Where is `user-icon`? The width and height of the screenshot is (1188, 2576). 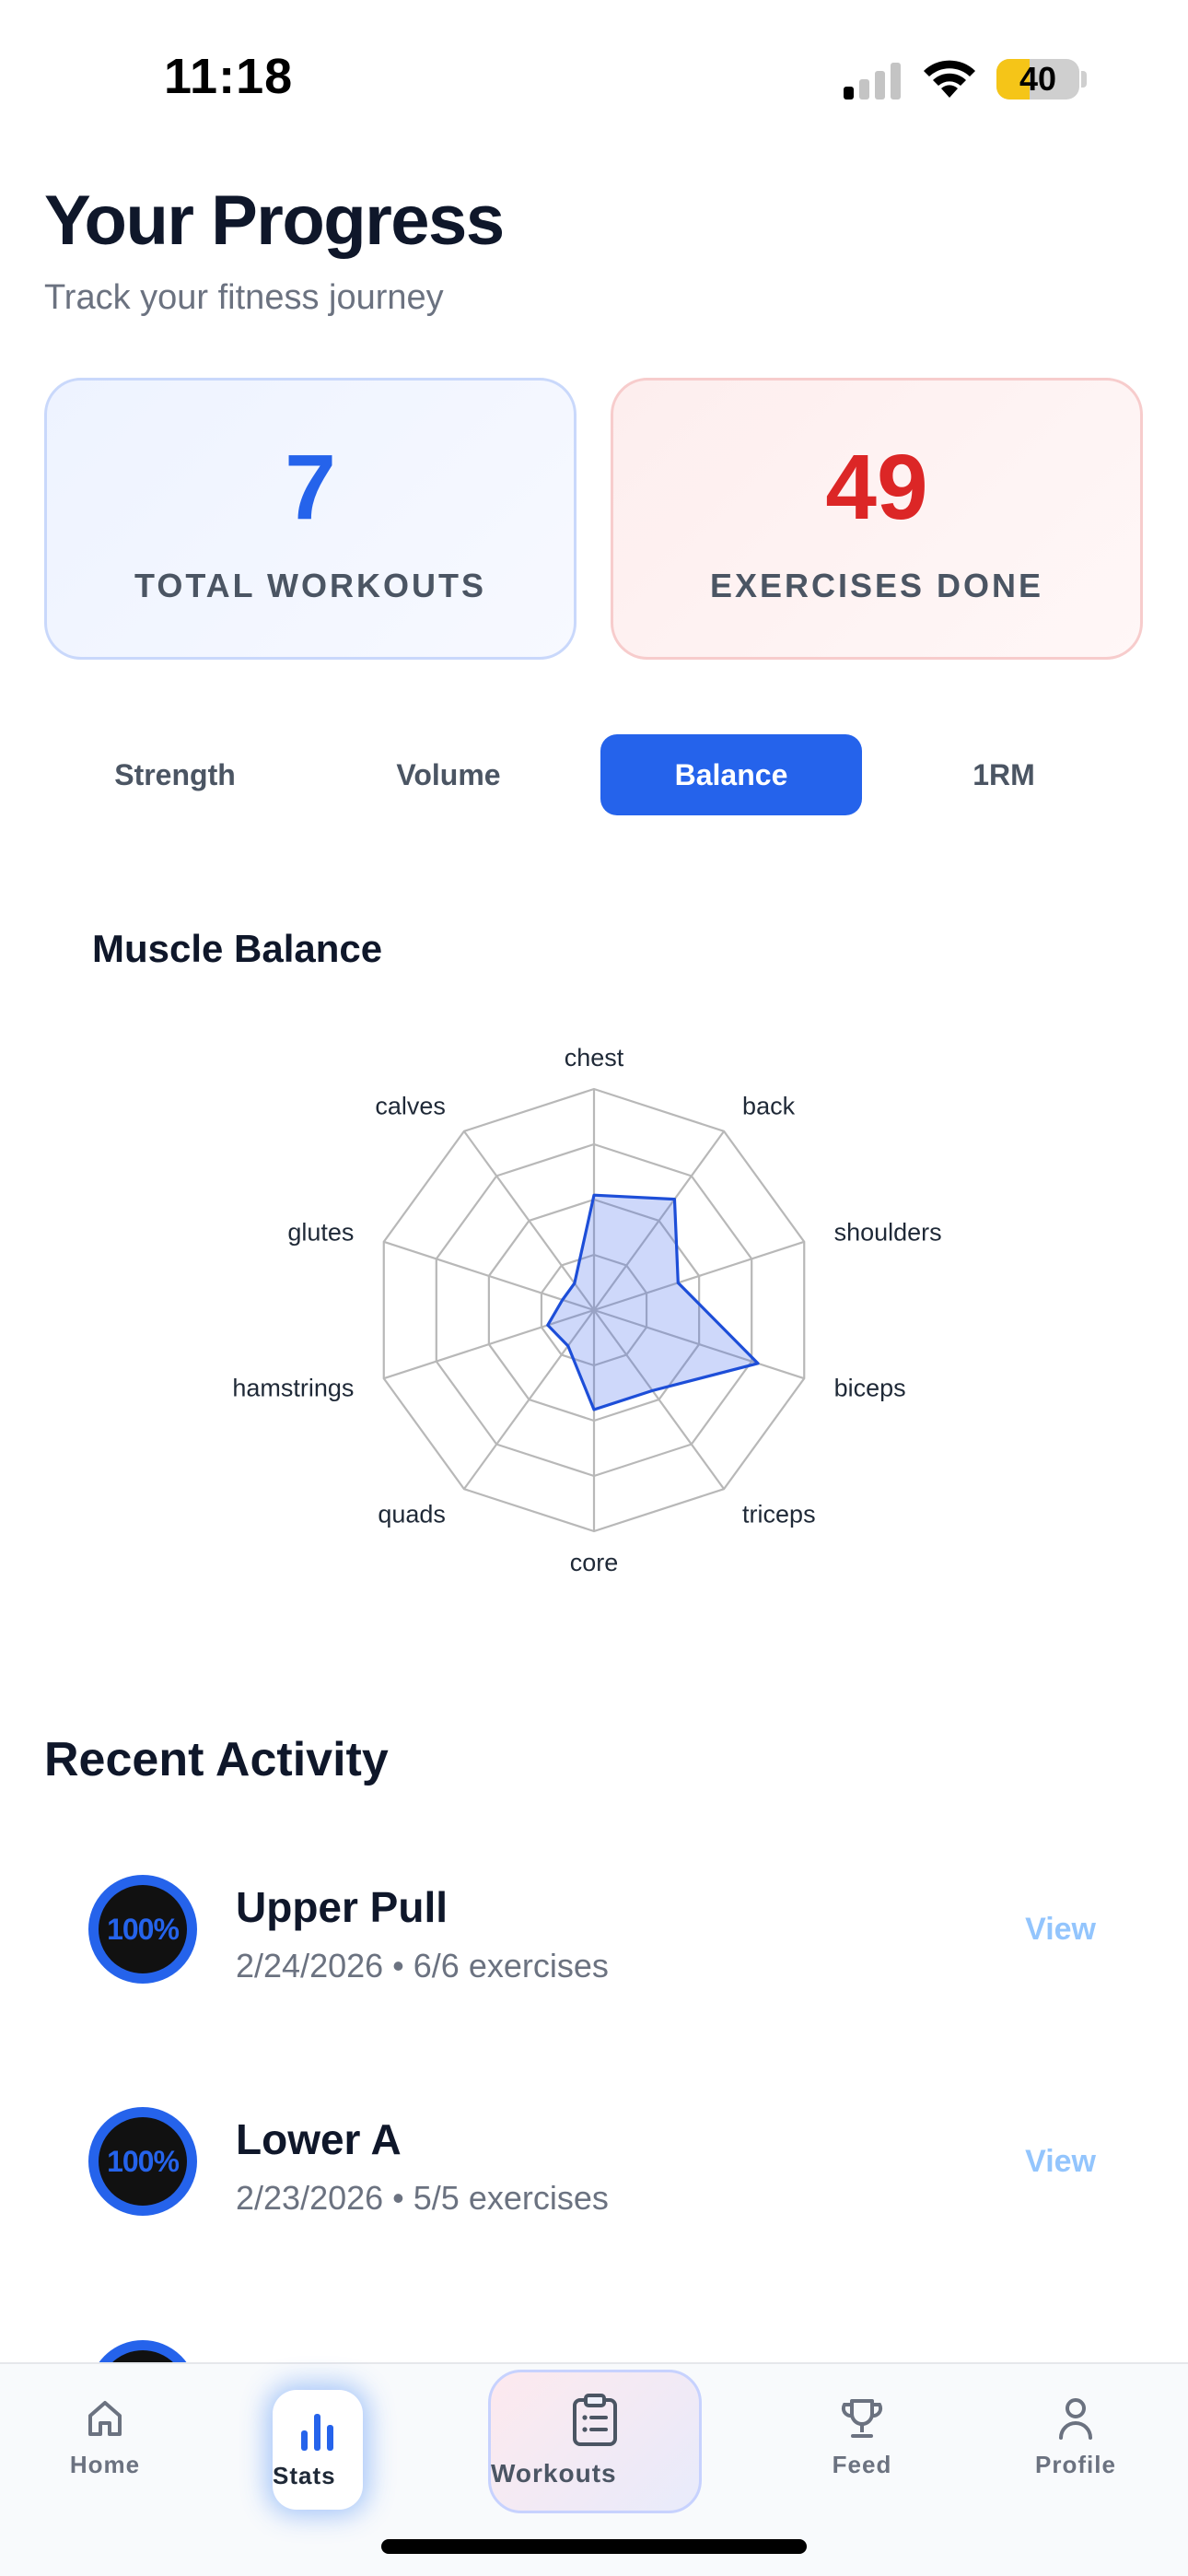 user-icon is located at coordinates (1075, 2418).